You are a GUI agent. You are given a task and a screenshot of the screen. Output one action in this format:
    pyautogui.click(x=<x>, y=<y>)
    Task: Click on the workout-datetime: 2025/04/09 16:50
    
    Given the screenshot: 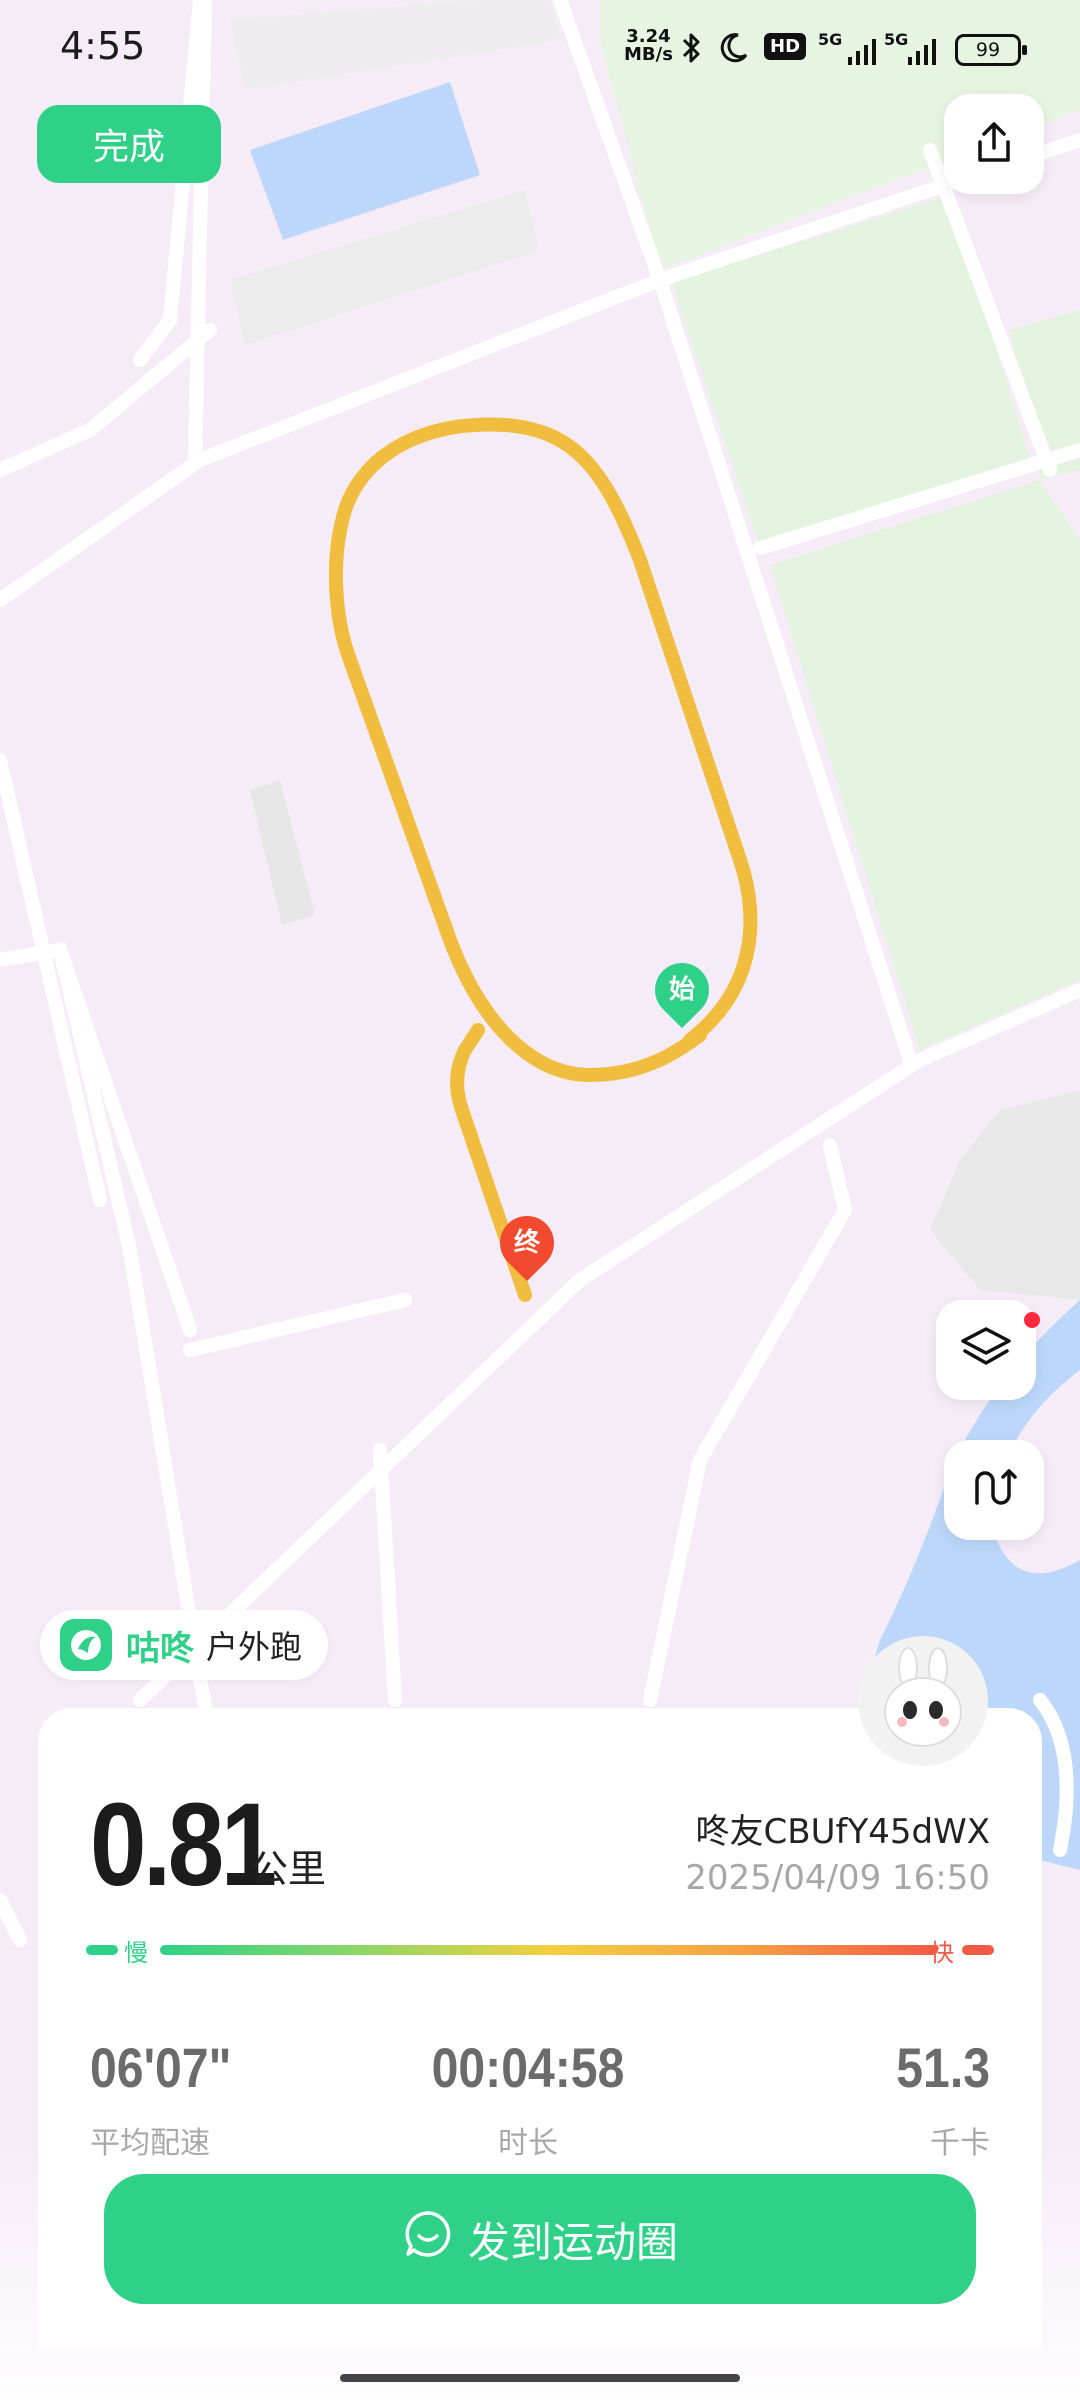 What is the action you would take?
    pyautogui.click(x=837, y=1878)
    